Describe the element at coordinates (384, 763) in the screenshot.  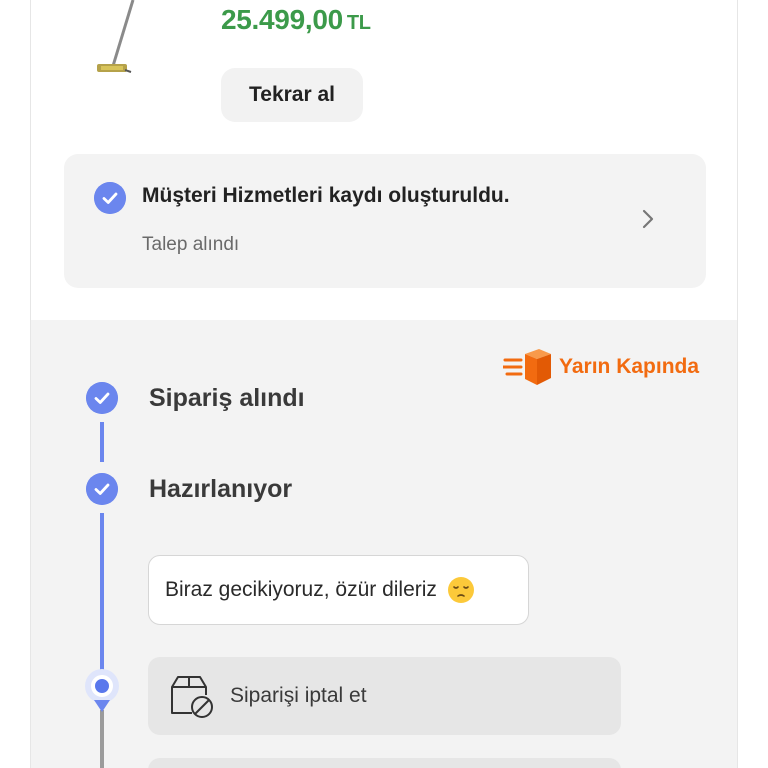
I see `next-action-button` at that location.